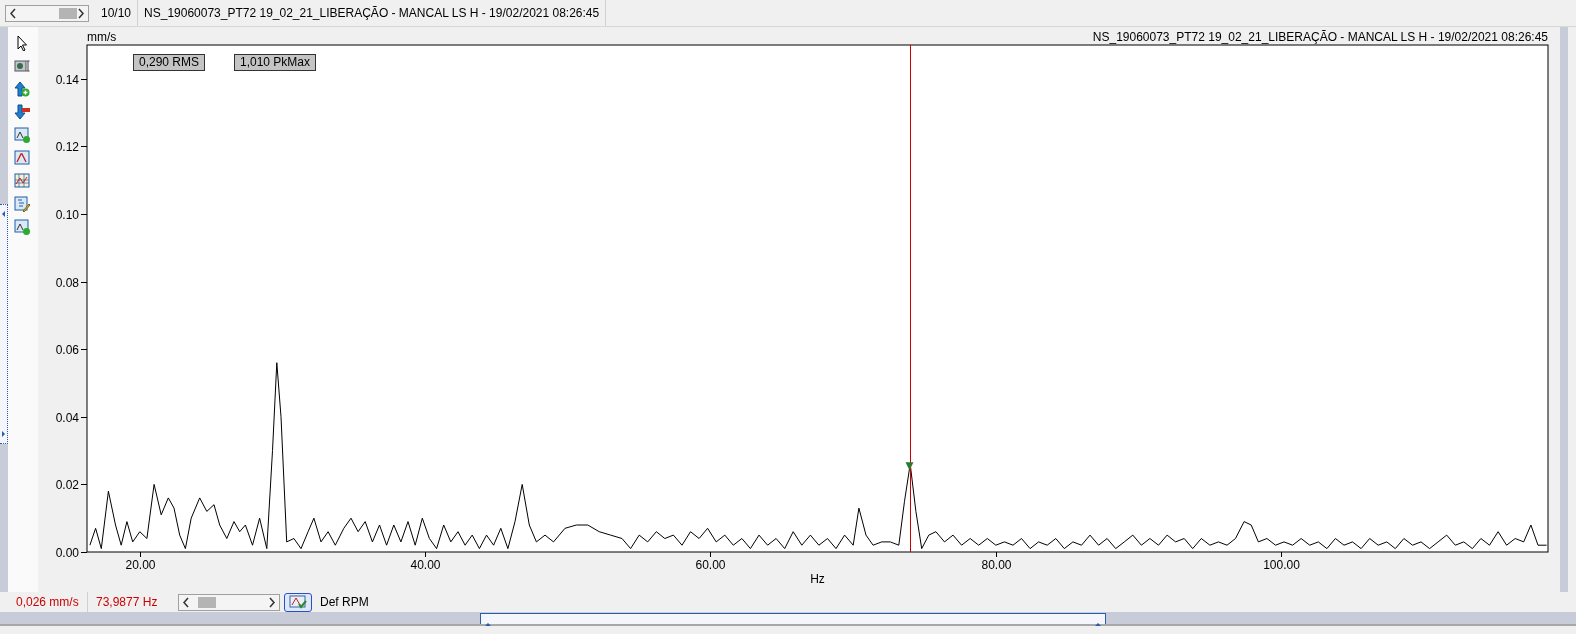  What do you see at coordinates (298, 602) in the screenshot?
I see `chart-check-button` at bounding box center [298, 602].